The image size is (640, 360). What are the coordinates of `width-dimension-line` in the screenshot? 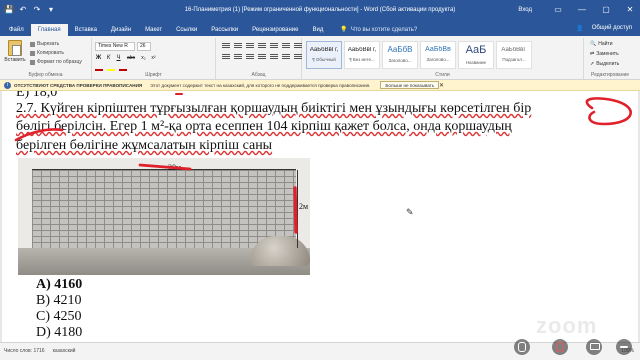 It's located at (164, 169).